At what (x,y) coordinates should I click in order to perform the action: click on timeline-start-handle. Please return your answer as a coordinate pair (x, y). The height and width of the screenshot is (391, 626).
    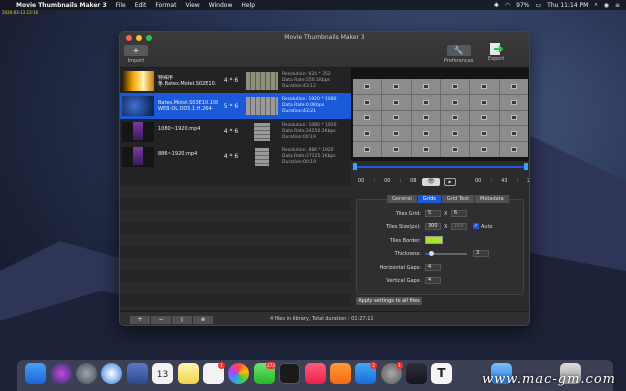
    Looking at the image, I should click on (355, 166).